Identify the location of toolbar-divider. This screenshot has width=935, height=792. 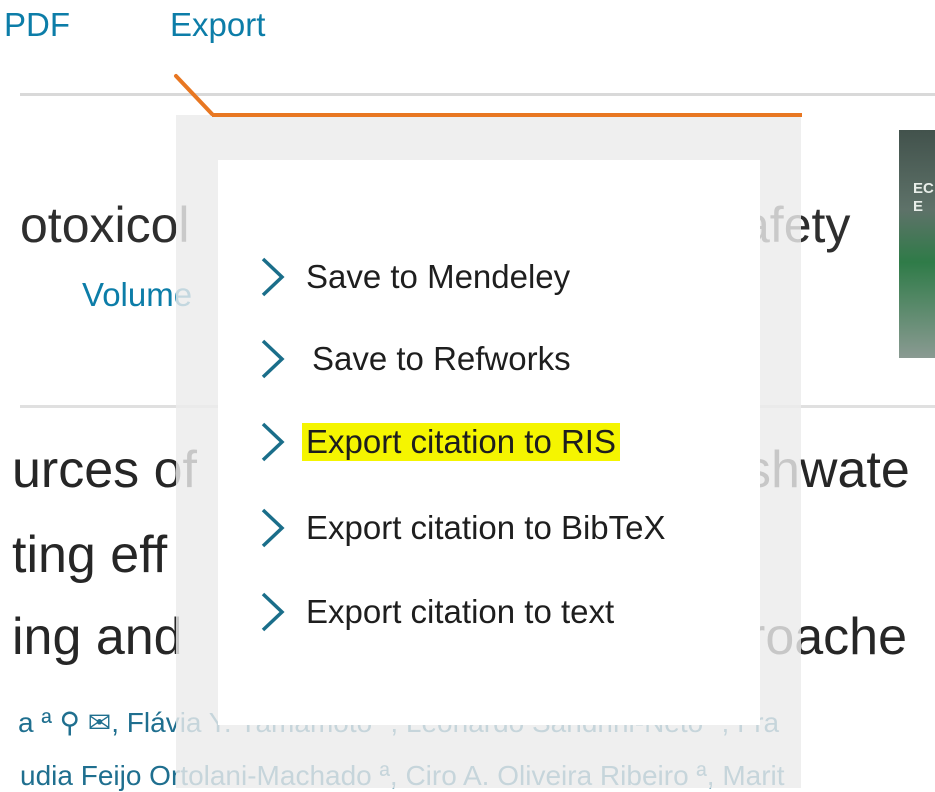
(477, 94).